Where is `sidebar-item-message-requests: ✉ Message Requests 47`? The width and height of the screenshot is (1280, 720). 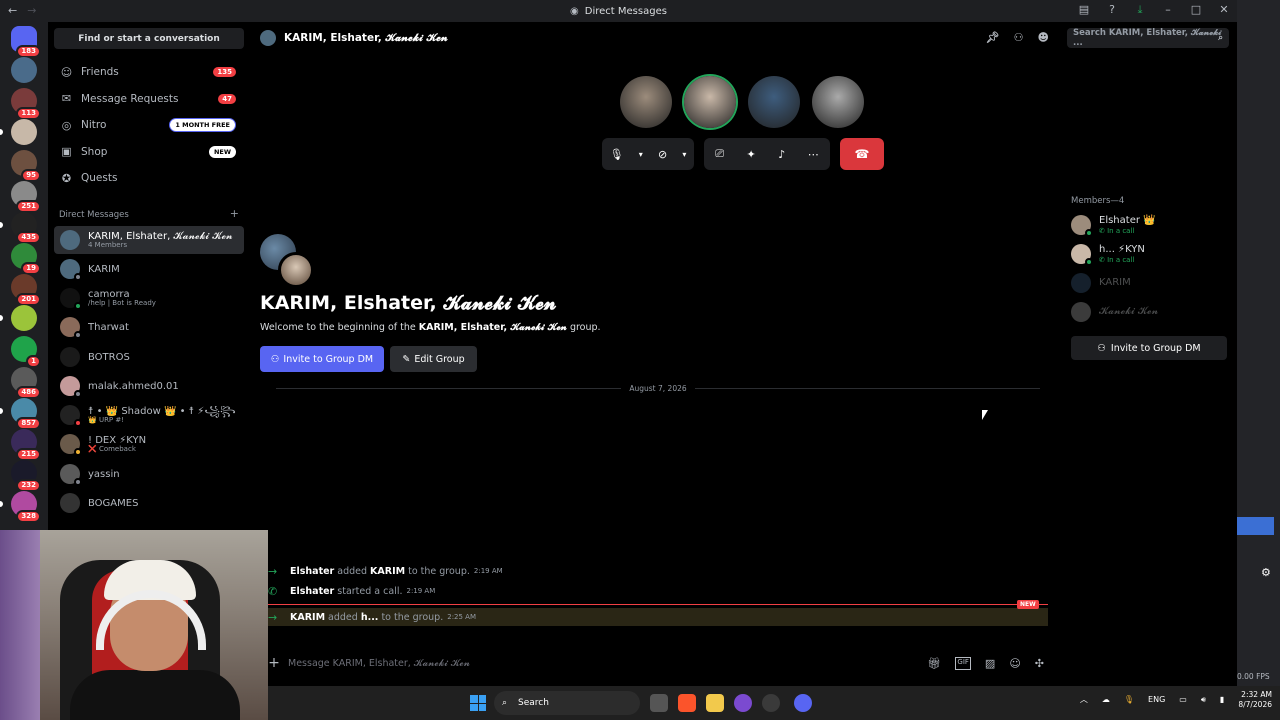 sidebar-item-message-requests: ✉ Message Requests 47 is located at coordinates (149, 99).